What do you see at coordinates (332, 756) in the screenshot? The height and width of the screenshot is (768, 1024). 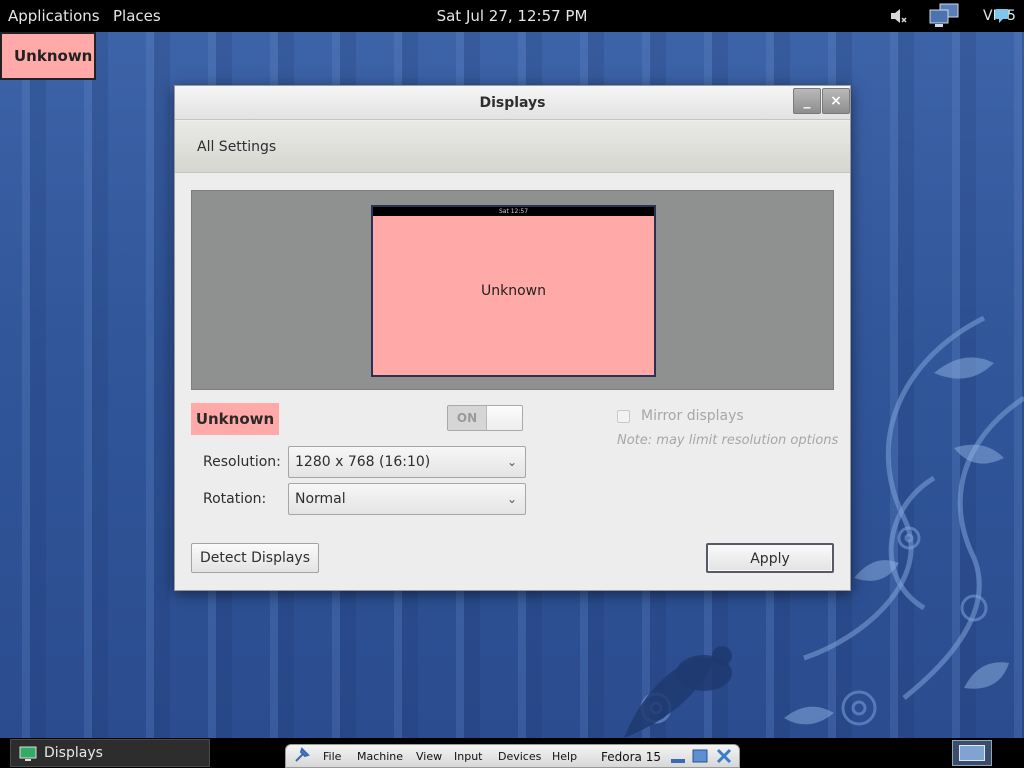 I see `vbox-menu-file: File` at bounding box center [332, 756].